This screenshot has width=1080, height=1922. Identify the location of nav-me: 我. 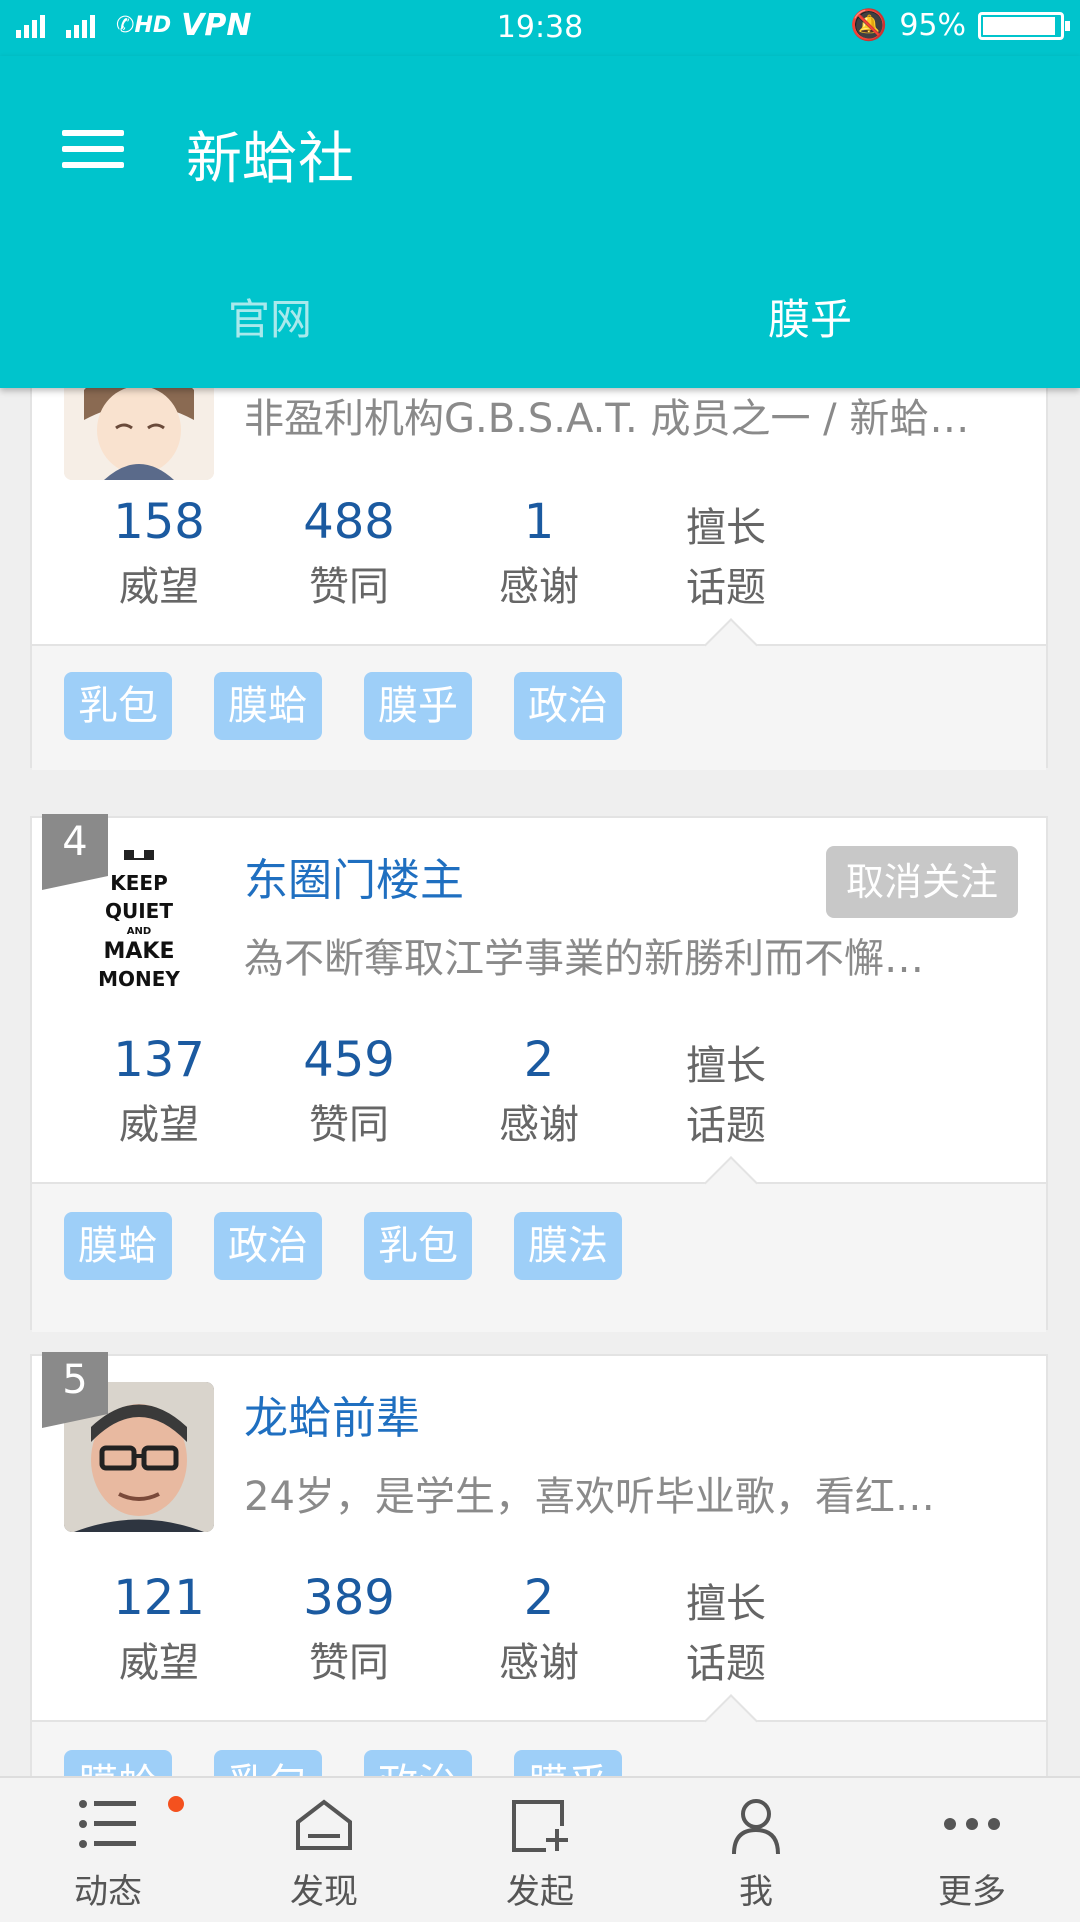
(756, 1850).